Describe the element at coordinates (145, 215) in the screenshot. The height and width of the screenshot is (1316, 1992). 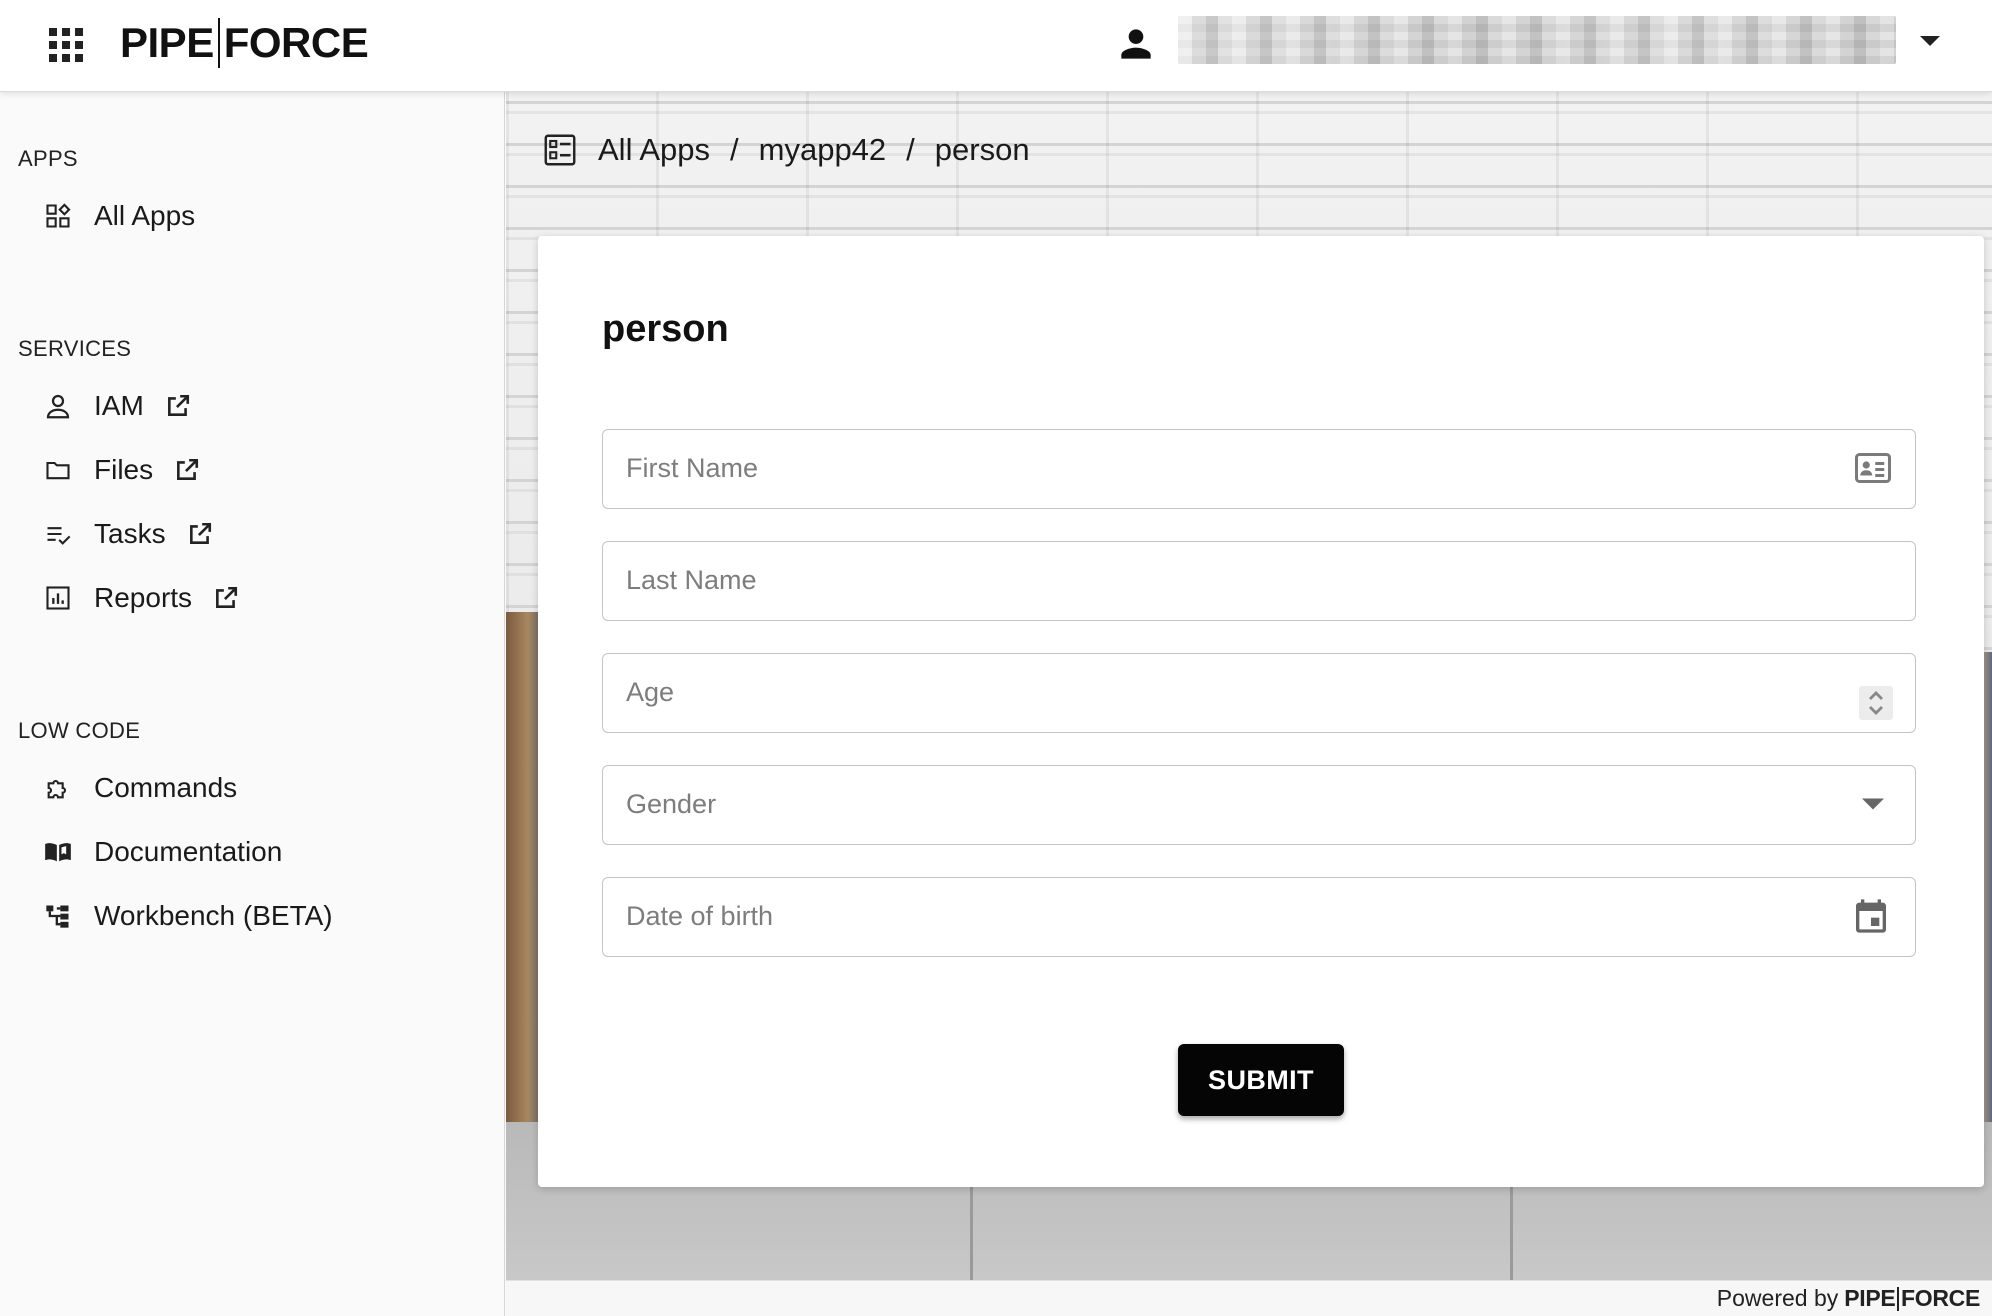
I see `sidebar-item-label: All Apps` at that location.